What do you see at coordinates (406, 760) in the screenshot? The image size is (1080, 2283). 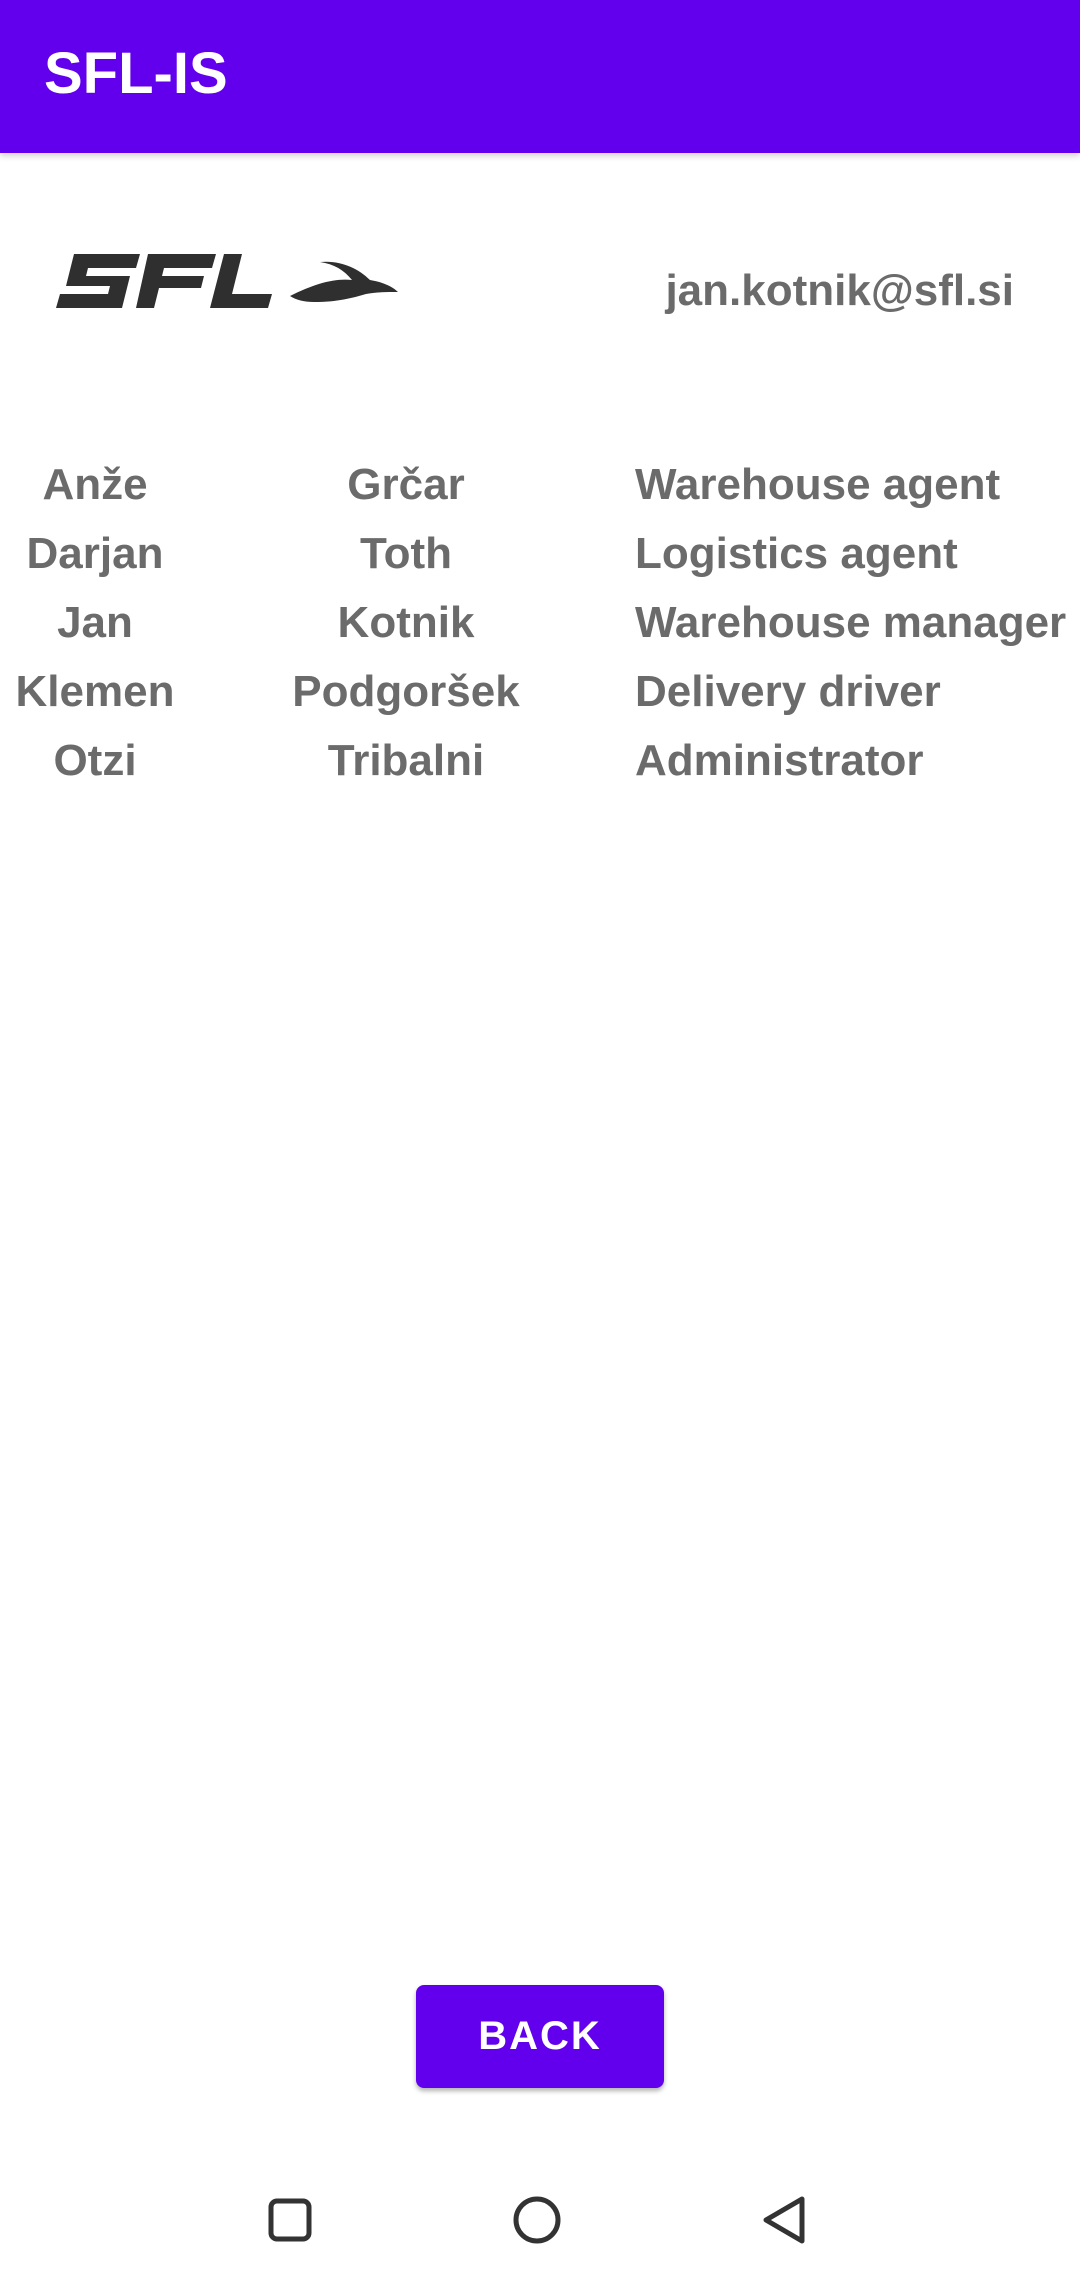 I see `last-name: Tribalni` at bounding box center [406, 760].